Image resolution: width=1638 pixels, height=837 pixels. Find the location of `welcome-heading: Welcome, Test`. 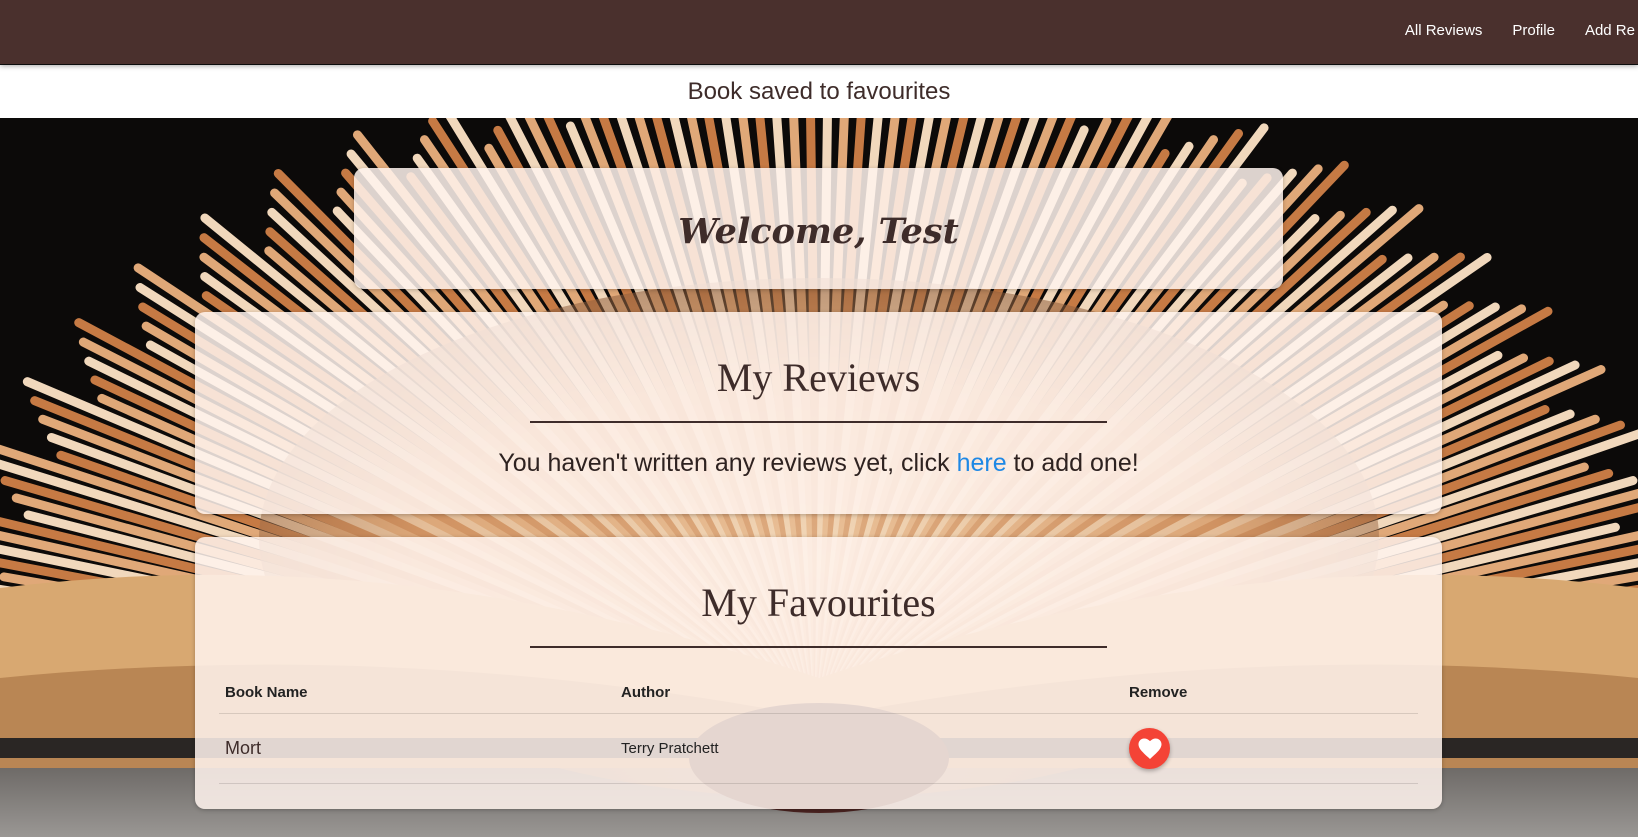

welcome-heading: Welcome, Test is located at coordinates (818, 231).